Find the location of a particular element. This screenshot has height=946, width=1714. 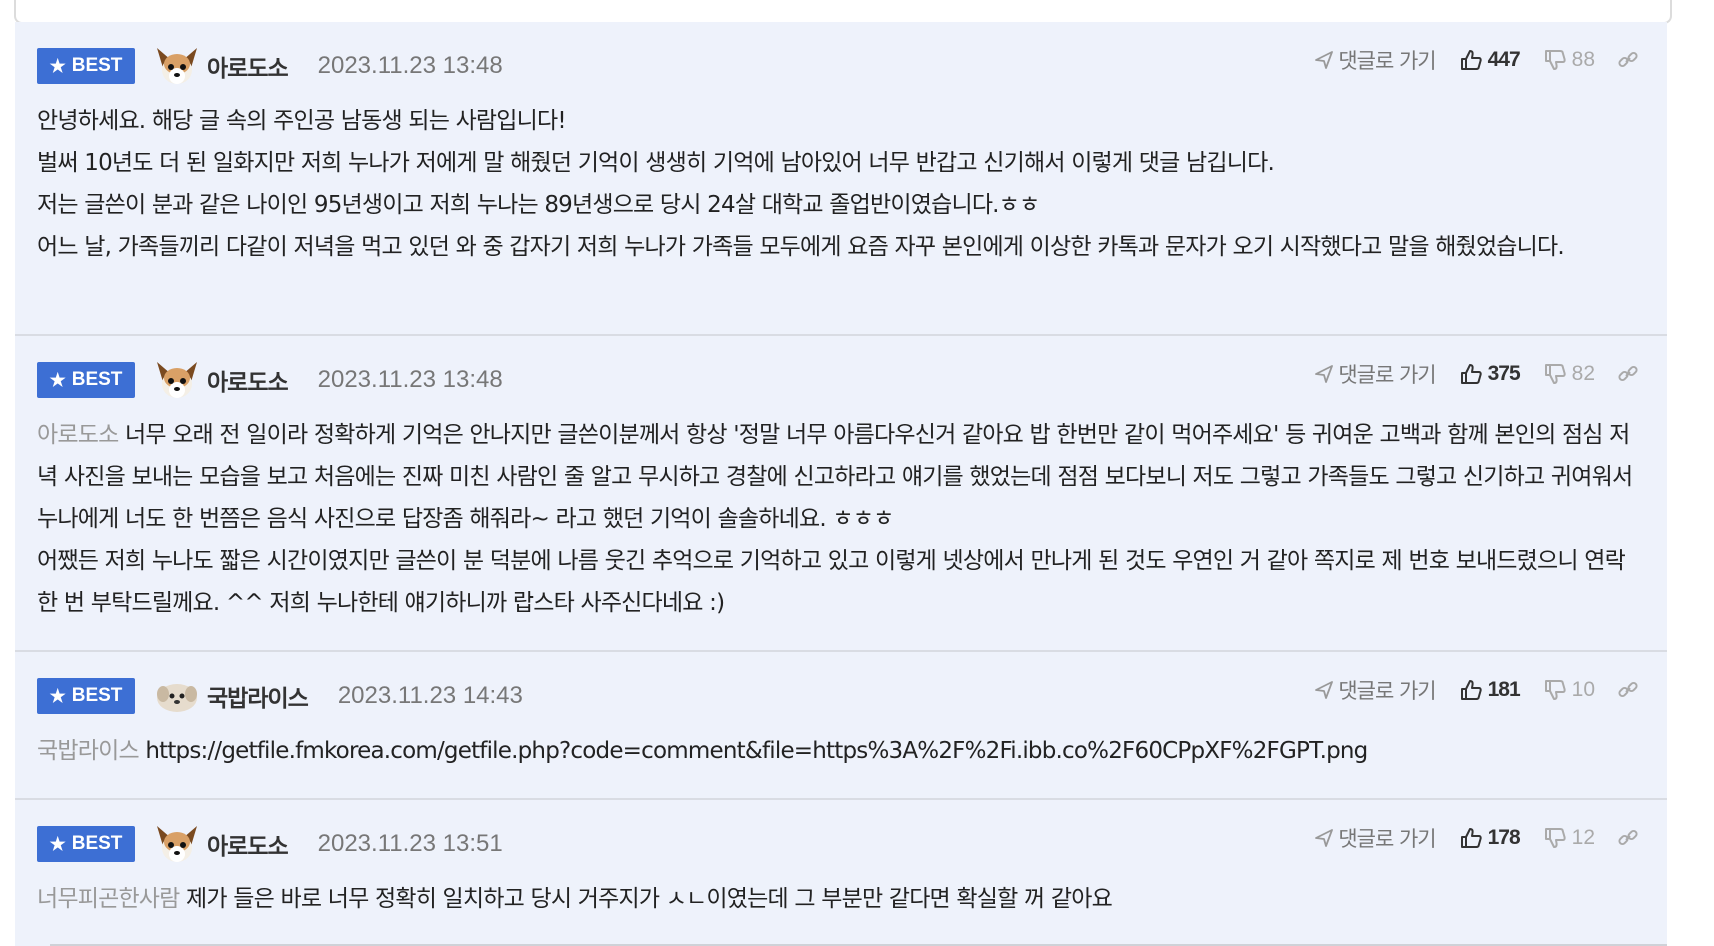

mention-link: 너무피곤한사람 is located at coordinates (108, 899).